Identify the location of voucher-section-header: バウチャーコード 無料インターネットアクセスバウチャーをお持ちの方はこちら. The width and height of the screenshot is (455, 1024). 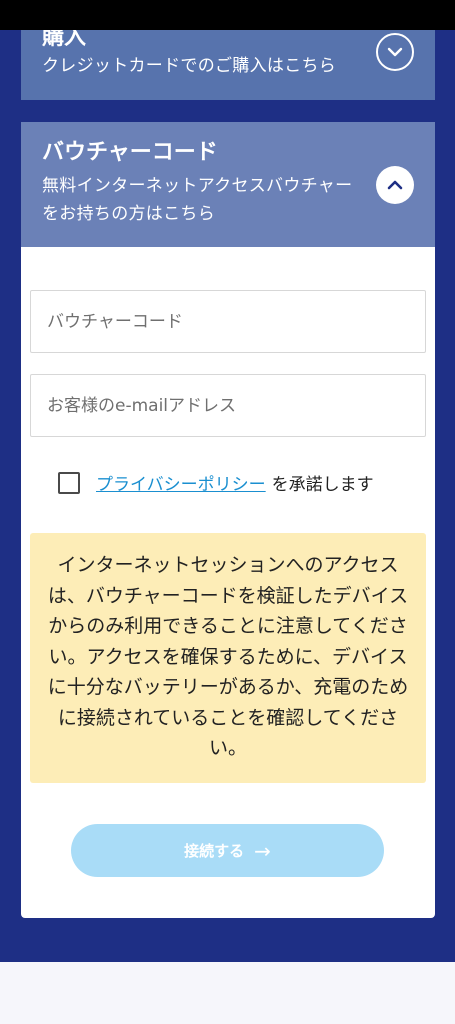
(228, 184).